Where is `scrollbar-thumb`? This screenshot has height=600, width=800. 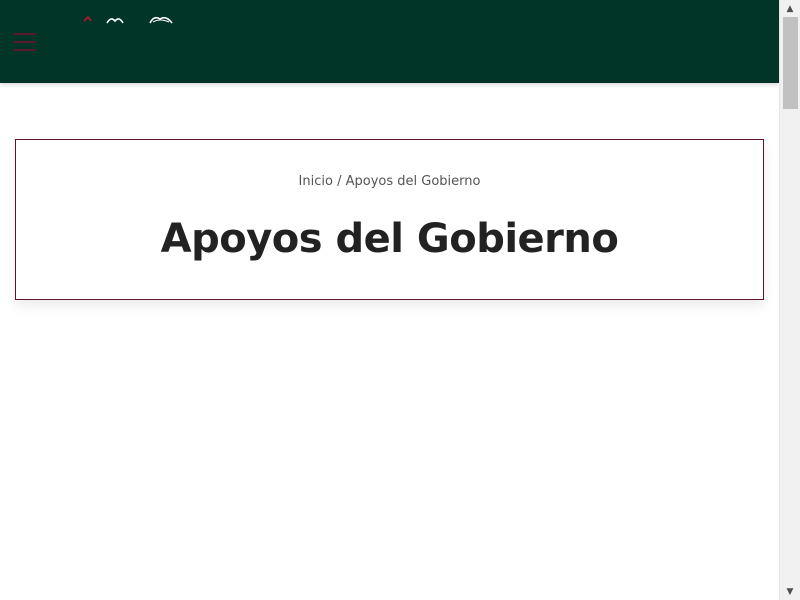 scrollbar-thumb is located at coordinates (790, 63).